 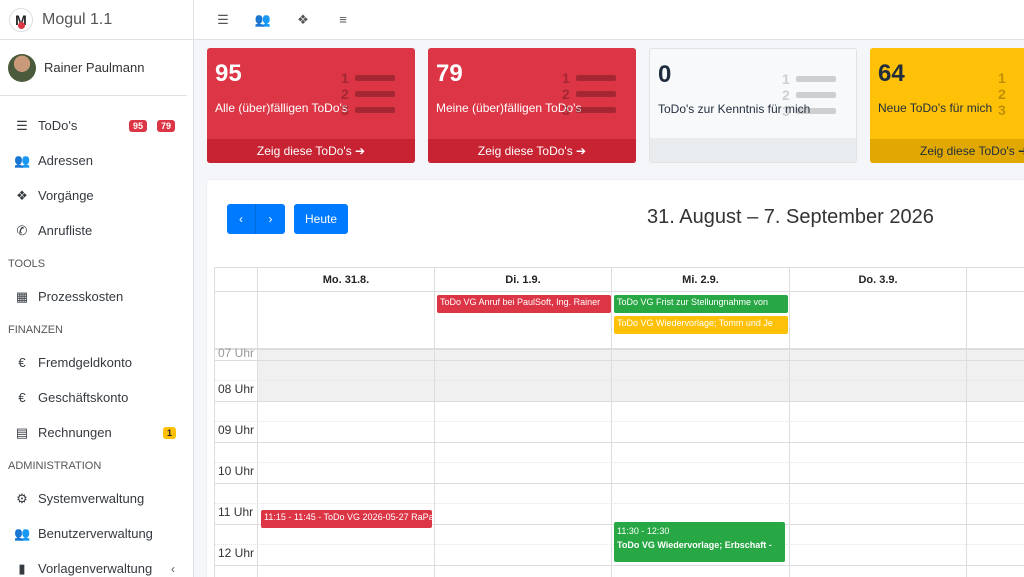 I want to click on box-number: 64, so click(x=891, y=73).